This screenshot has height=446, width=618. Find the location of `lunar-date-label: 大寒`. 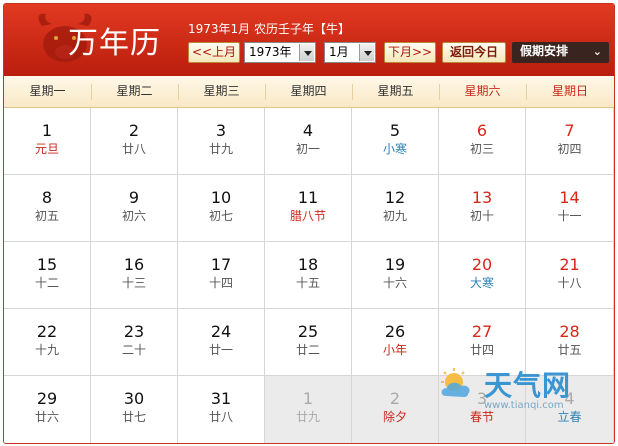

lunar-date-label: 大寒 is located at coordinates (481, 283).